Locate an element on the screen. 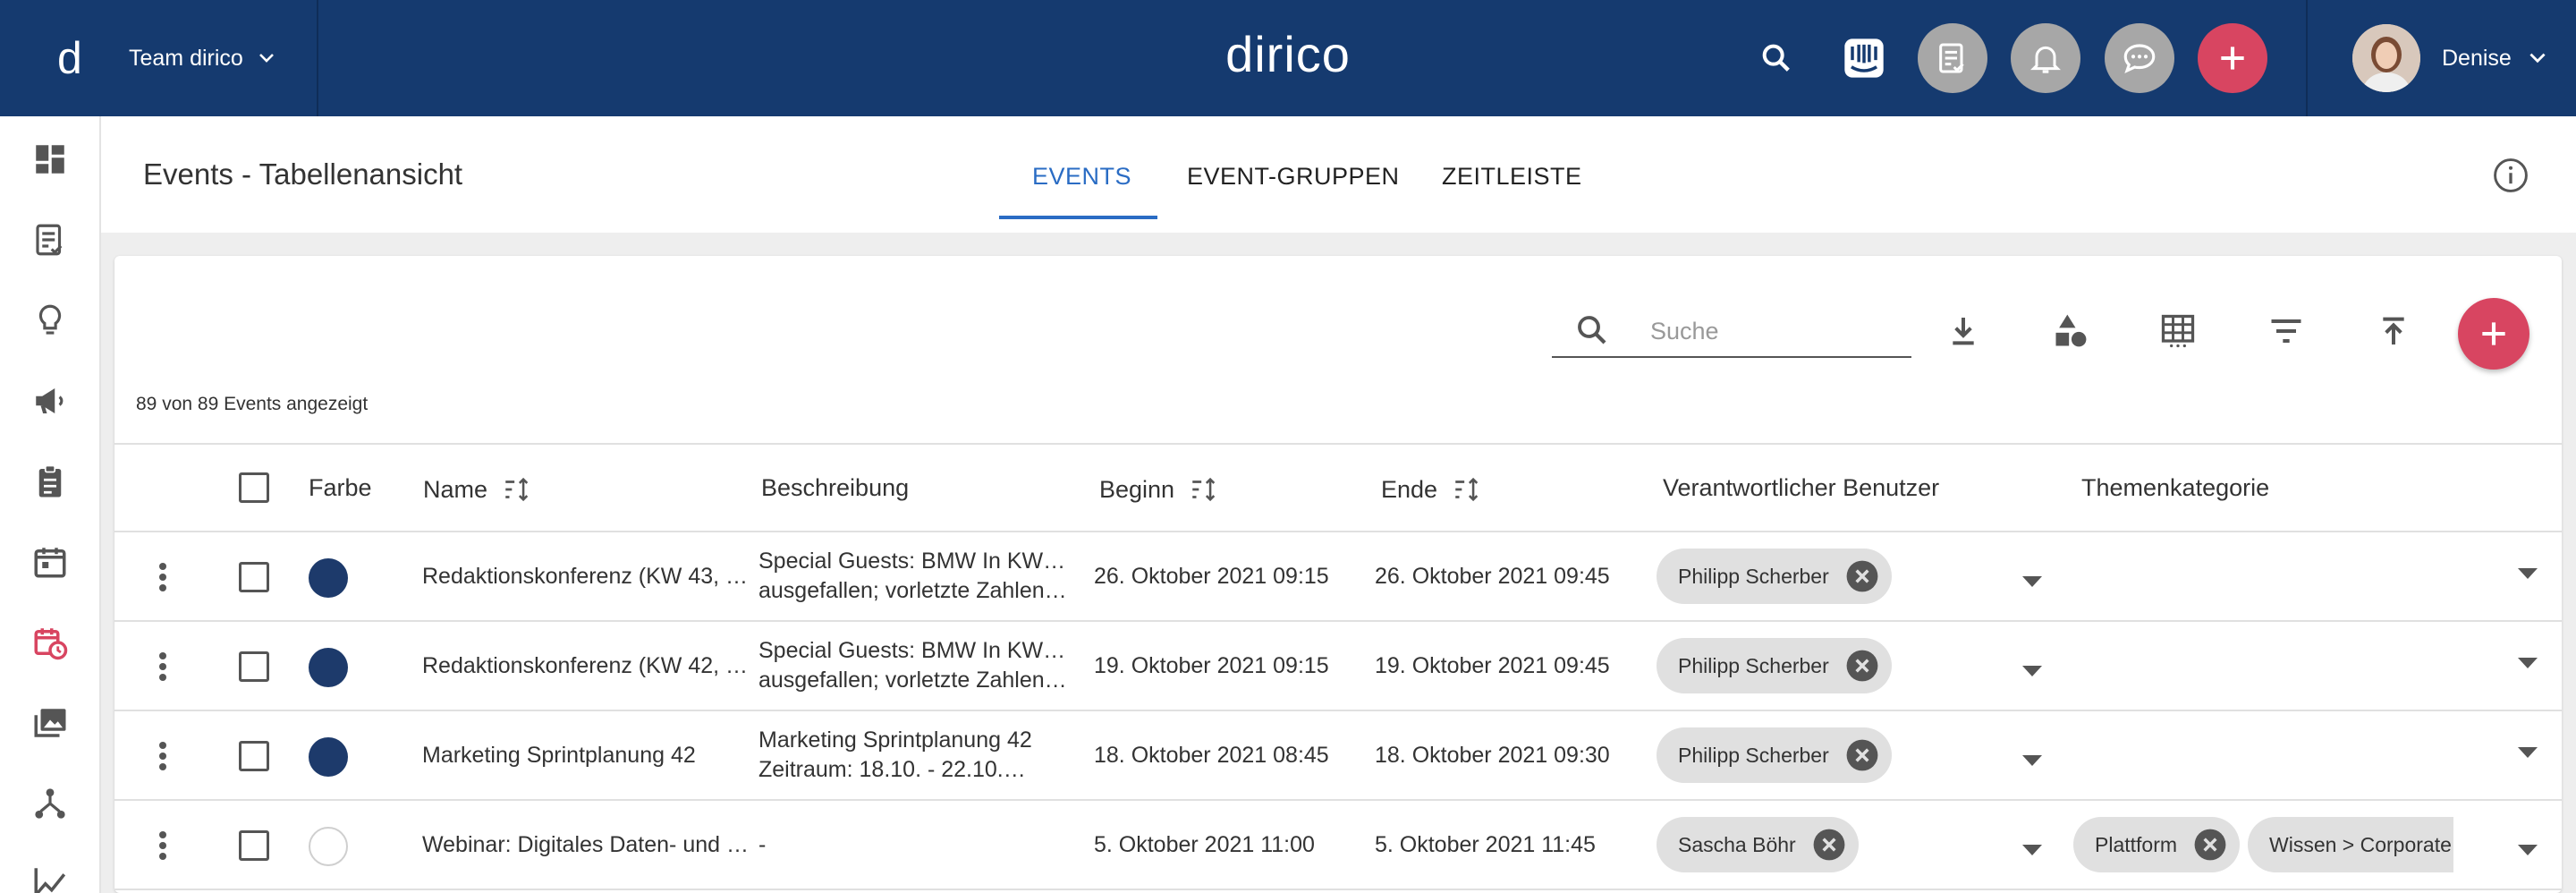  event-end: 19. Oktober 2021 09:45 is located at coordinates (1492, 665).